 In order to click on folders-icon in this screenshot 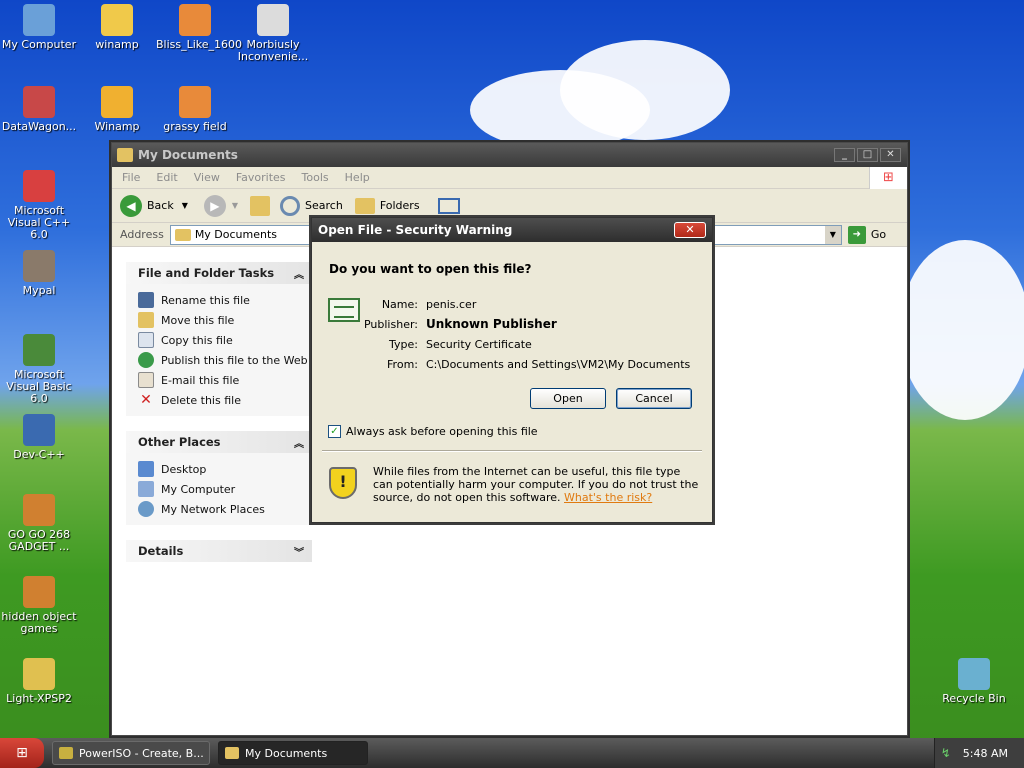, I will do `click(364, 205)`.